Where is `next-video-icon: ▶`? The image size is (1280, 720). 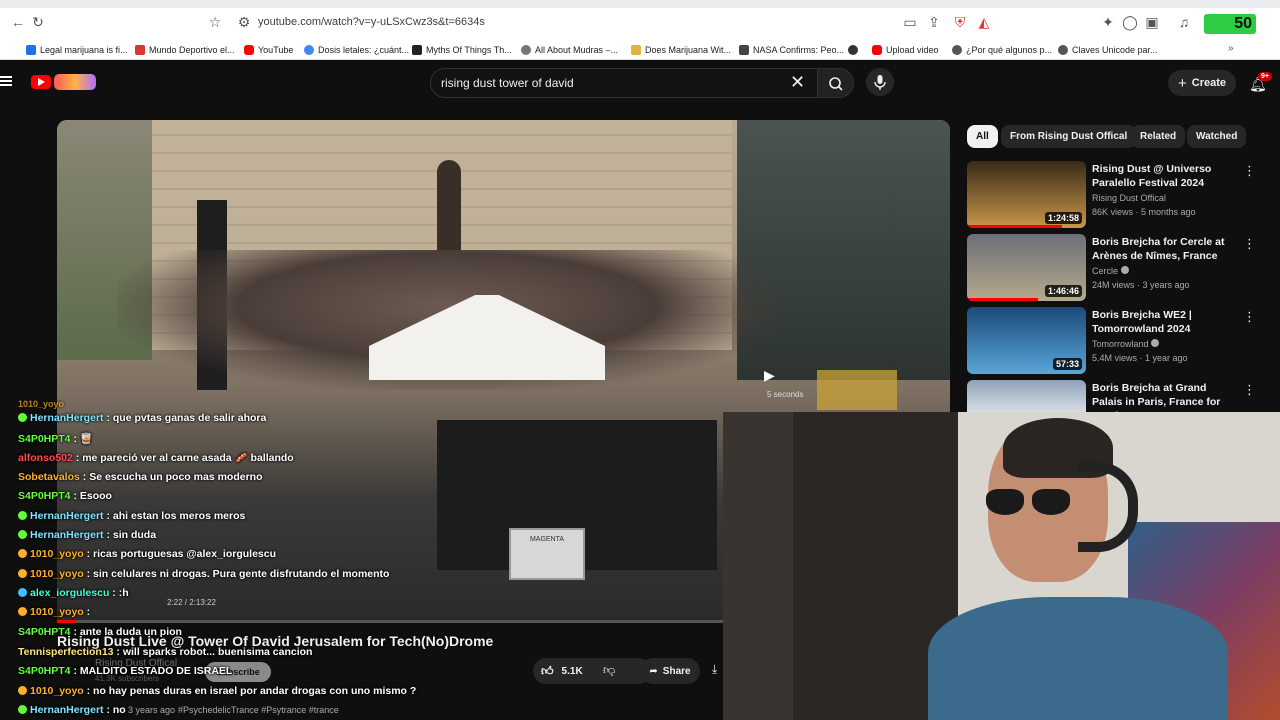 next-video-icon: ▶ is located at coordinates (769, 375).